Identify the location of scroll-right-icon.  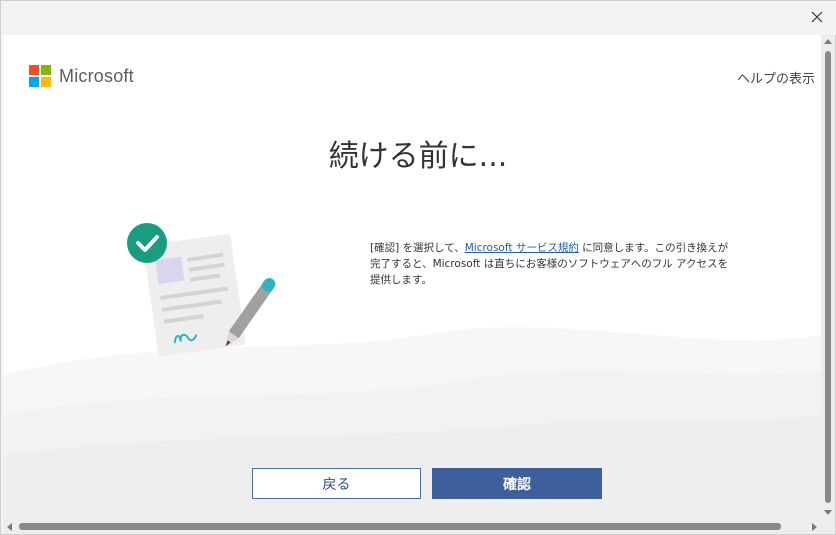
(814, 527).